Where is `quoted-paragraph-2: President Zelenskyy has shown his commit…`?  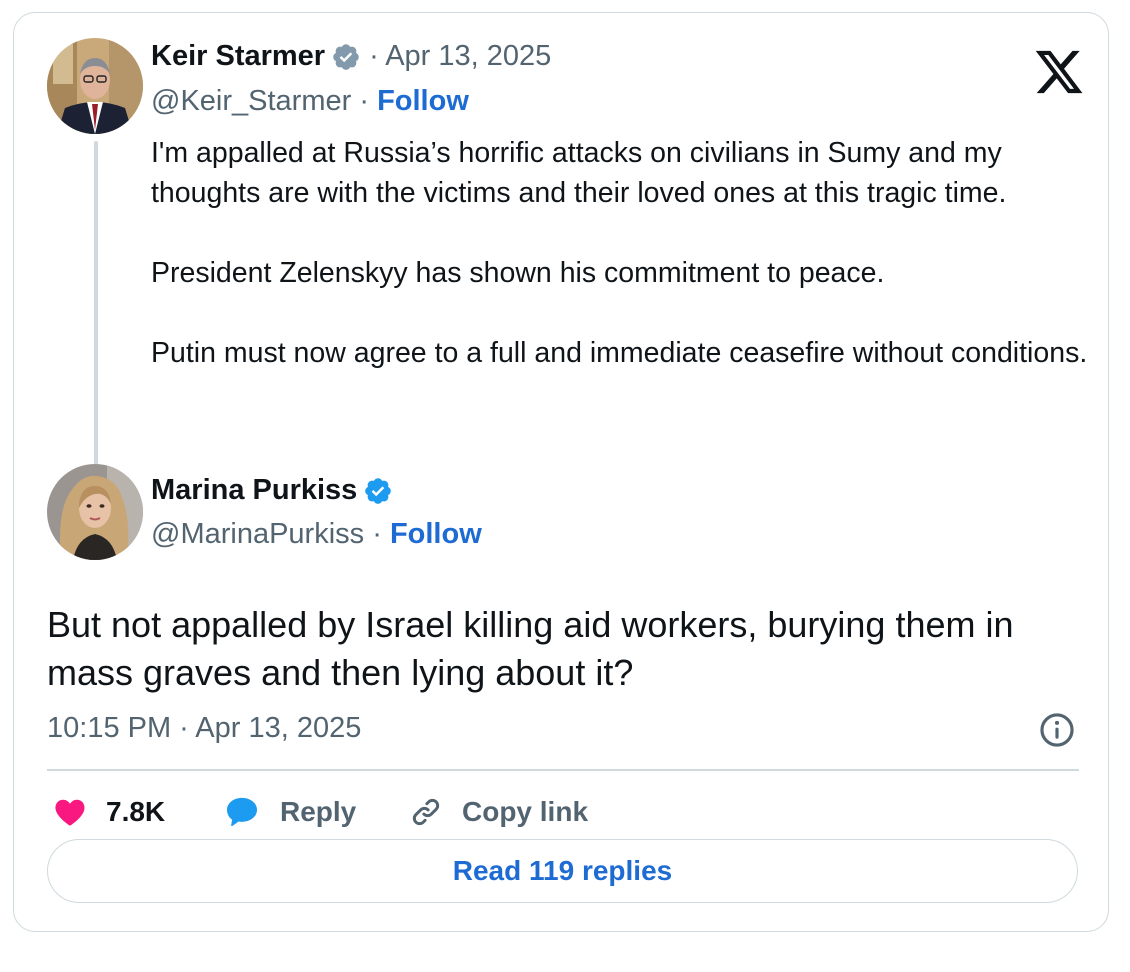 quoted-paragraph-2: President Zelenskyy has shown his commit… is located at coordinates (518, 273).